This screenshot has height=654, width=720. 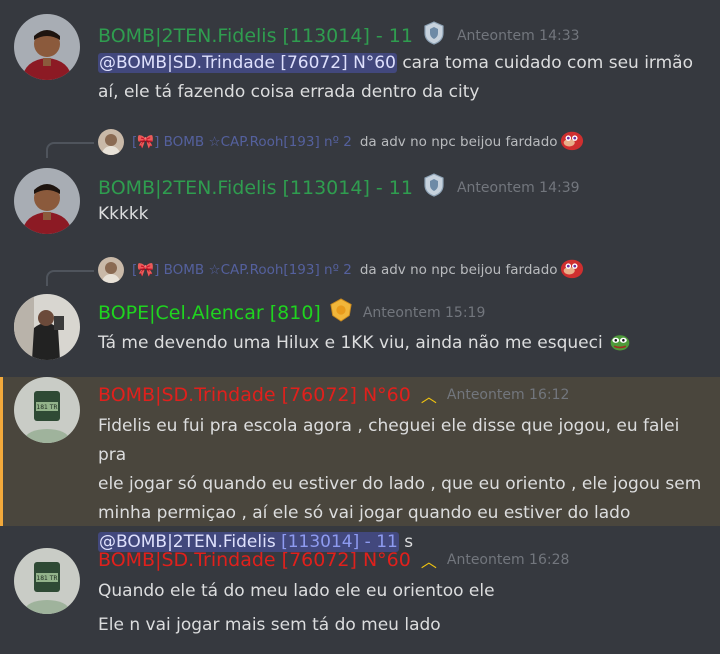 I want to click on message-text: Kkkkk, so click(x=123, y=214).